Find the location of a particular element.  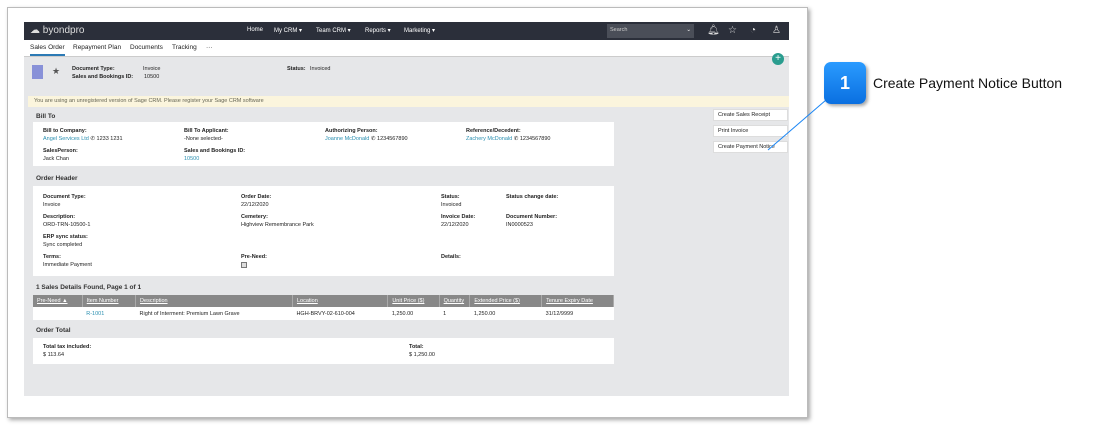

callout-leader-line is located at coordinates (797, 125).